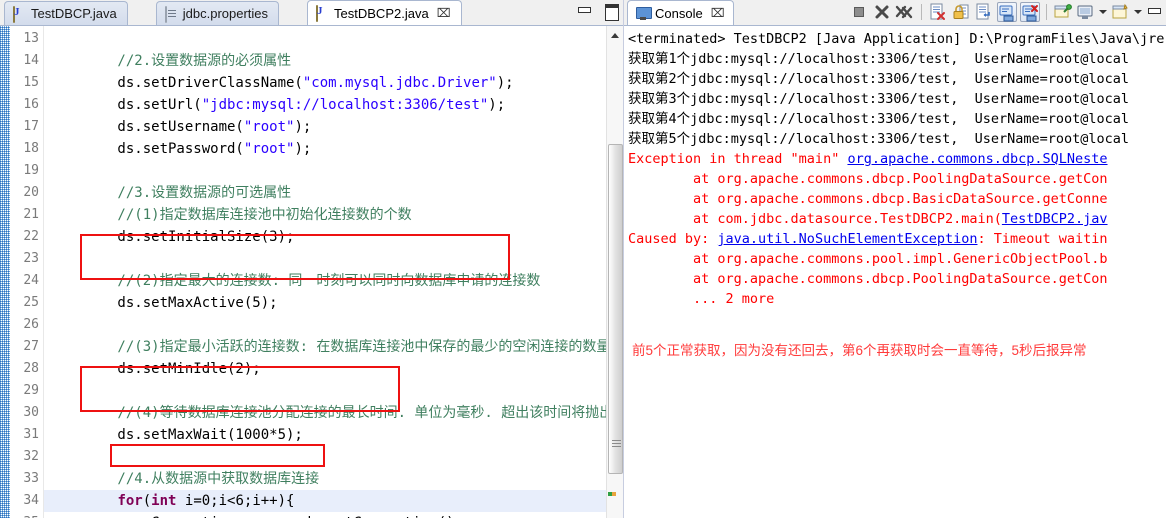 The height and width of the screenshot is (518, 1166). What do you see at coordinates (1055, 219) in the screenshot?
I see `stack-trace-link: TestDBCP2.jav` at bounding box center [1055, 219].